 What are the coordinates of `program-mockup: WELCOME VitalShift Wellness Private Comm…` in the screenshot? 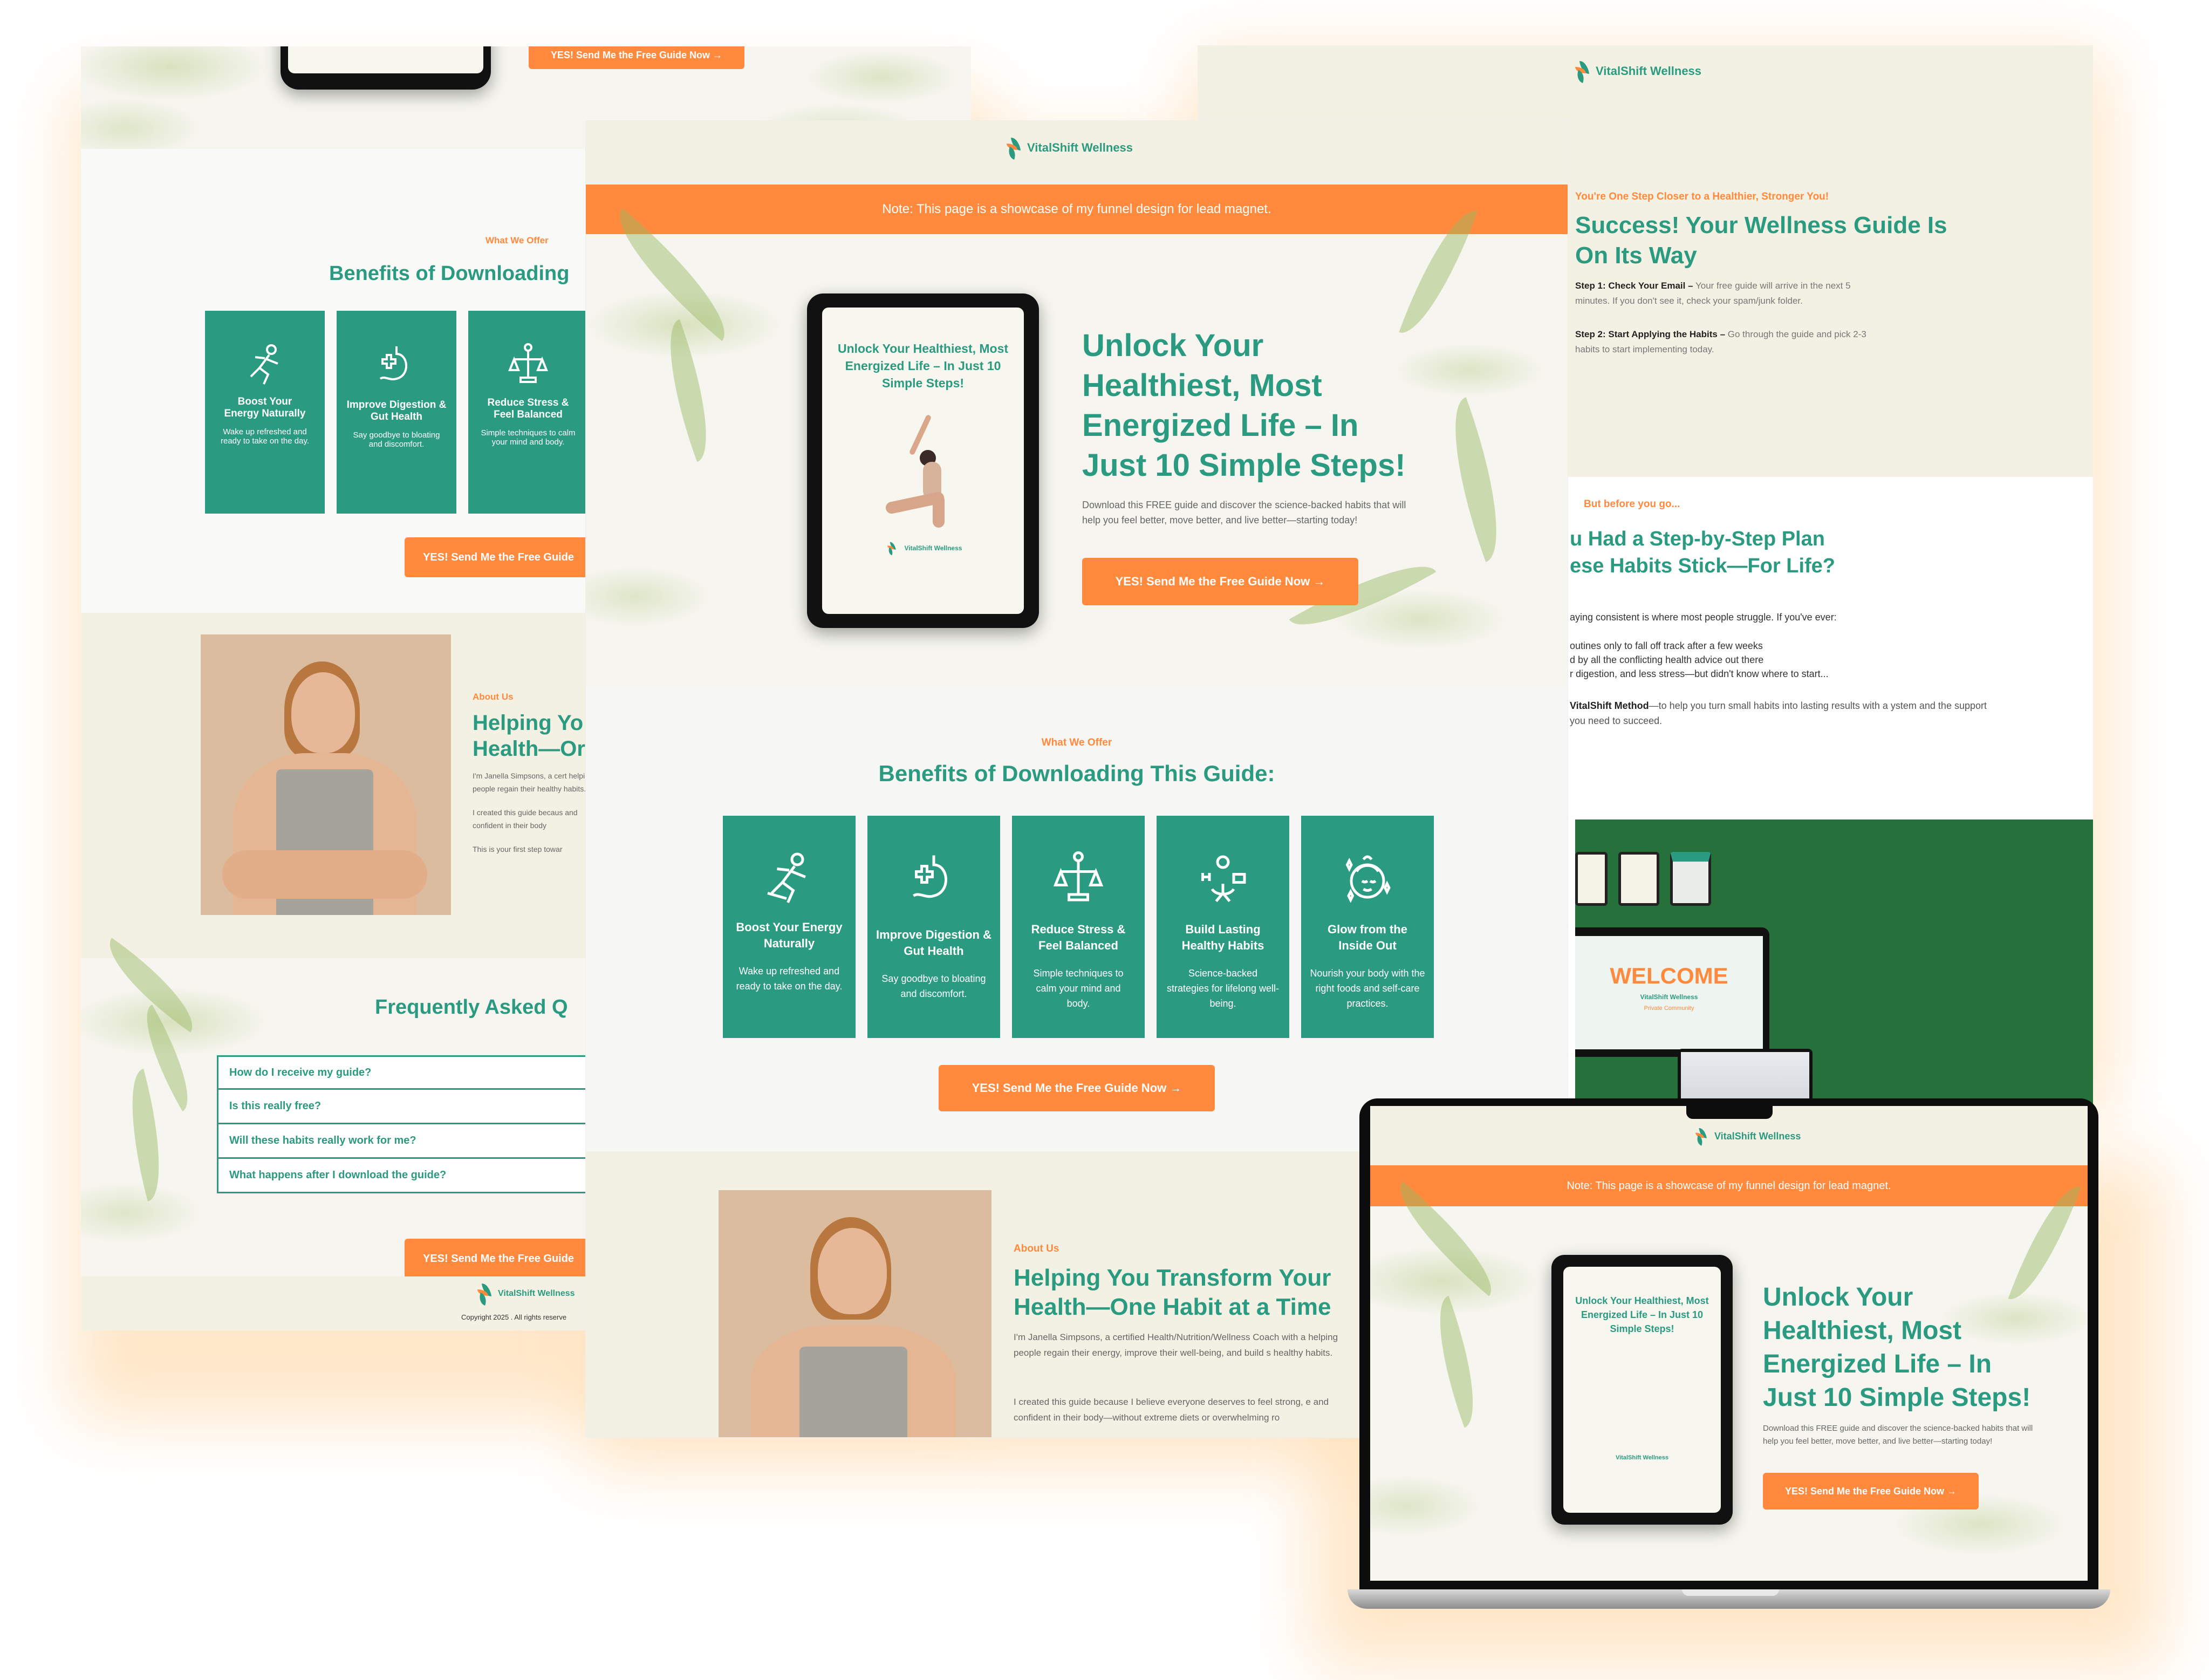 It's located at (1834, 972).